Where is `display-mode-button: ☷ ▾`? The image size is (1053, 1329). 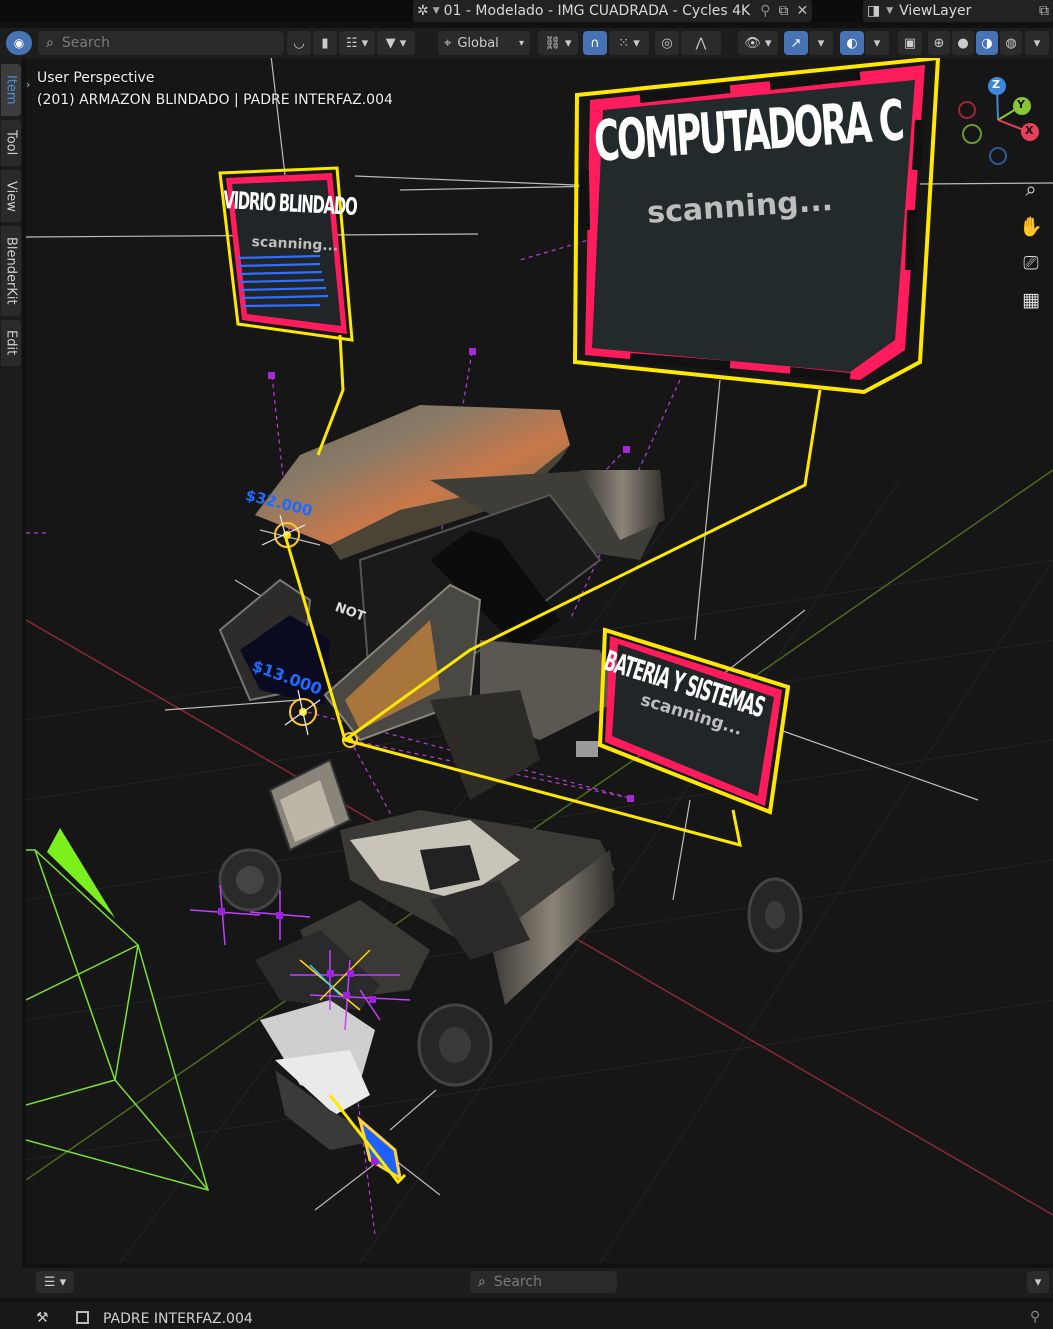 display-mode-button: ☷ ▾ is located at coordinates (357, 43).